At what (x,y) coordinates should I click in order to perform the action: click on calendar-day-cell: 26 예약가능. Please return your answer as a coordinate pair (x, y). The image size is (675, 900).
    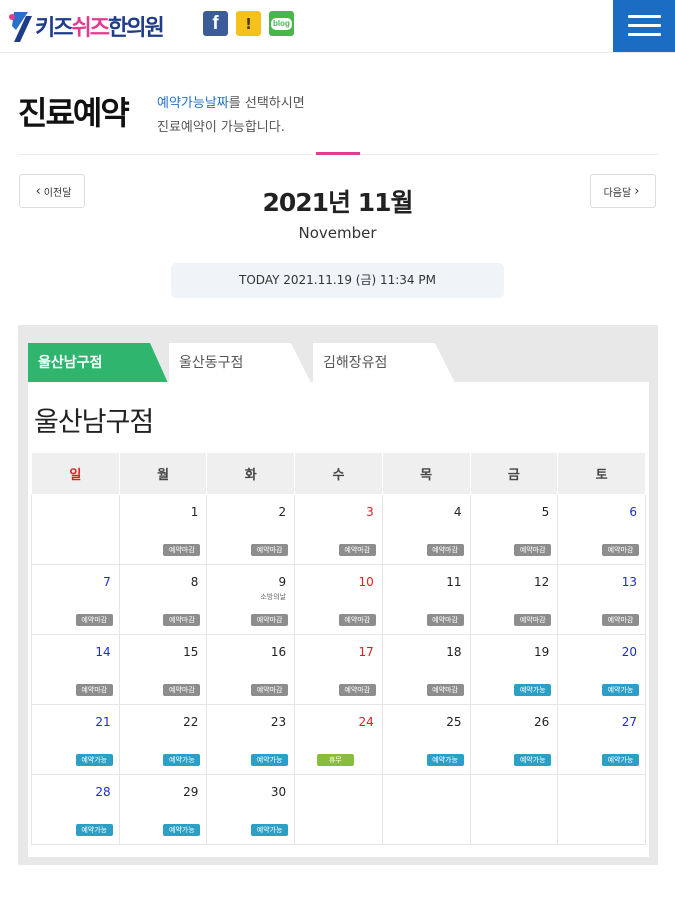
    Looking at the image, I should click on (514, 739).